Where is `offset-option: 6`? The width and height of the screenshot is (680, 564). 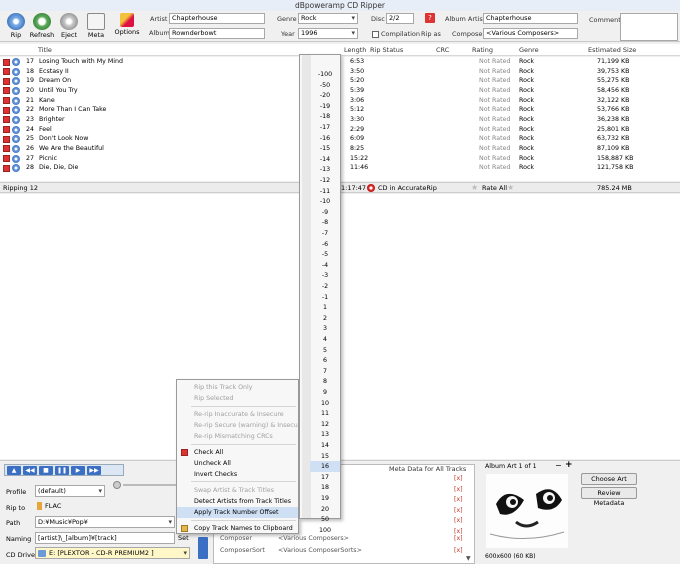
offset-option: 6 is located at coordinates (325, 360).